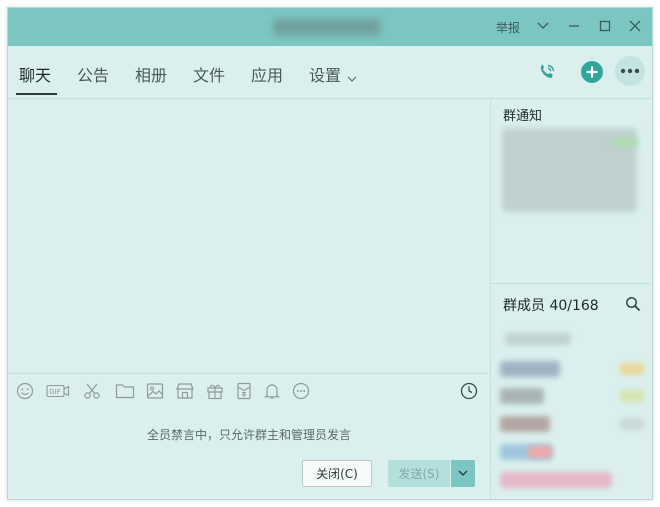 The height and width of the screenshot is (507, 660). Describe the element at coordinates (156, 392) in the screenshot. I see `image-icon` at that location.